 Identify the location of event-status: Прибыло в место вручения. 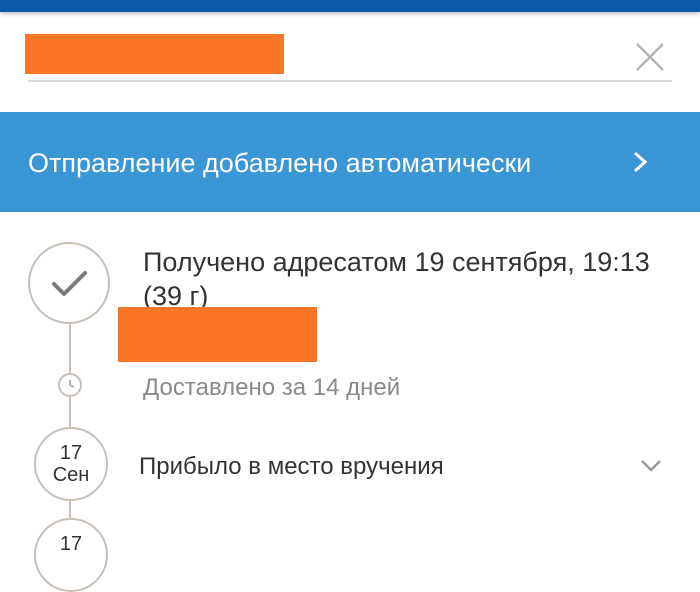
(291, 467).